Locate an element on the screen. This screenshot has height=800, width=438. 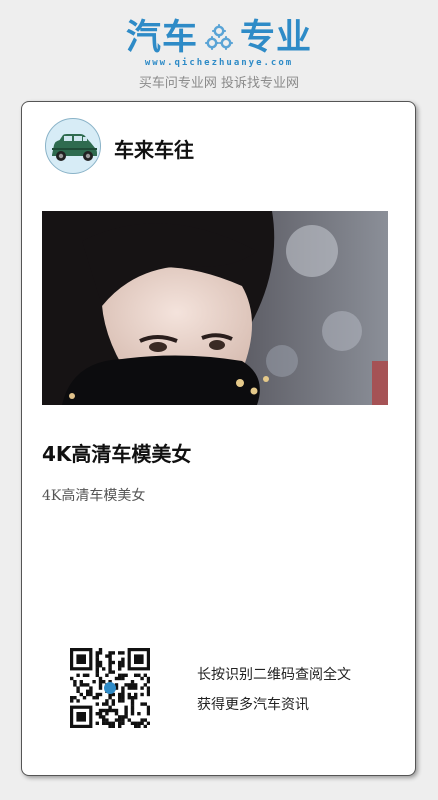
channel-avatar is located at coordinates (73, 146).